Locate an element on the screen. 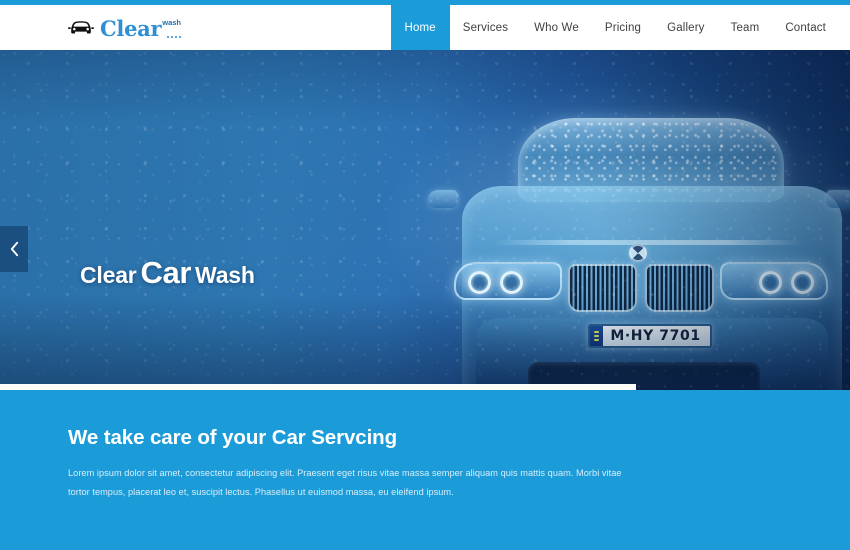 The image size is (850, 550). promo-heading: We take care of your Car Servcing is located at coordinates (233, 437).